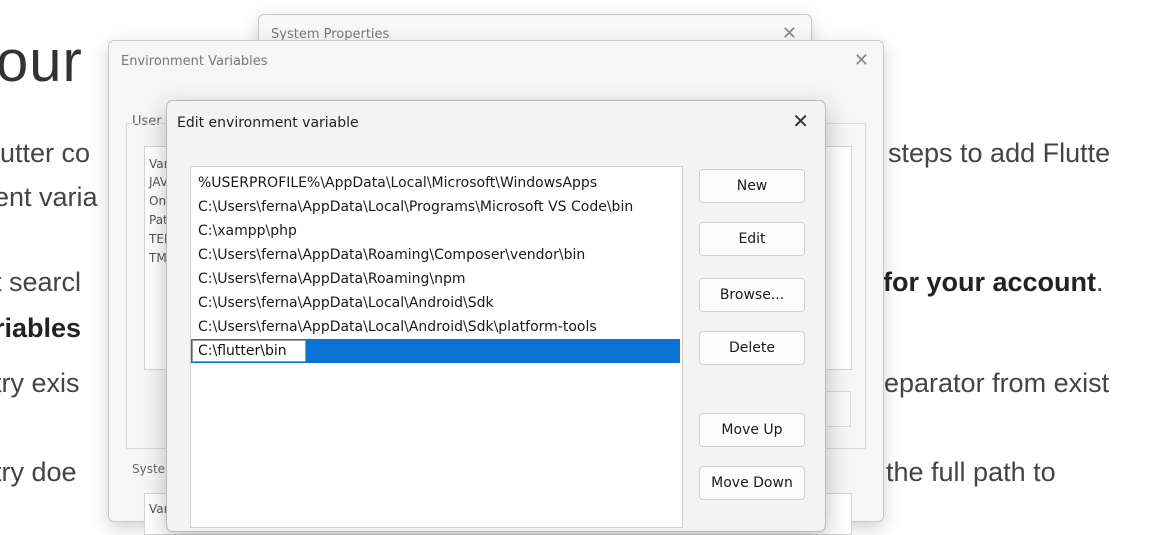 The width and height of the screenshot is (1155, 535). I want to click on article-line-2-left: ent varia, so click(49, 197).